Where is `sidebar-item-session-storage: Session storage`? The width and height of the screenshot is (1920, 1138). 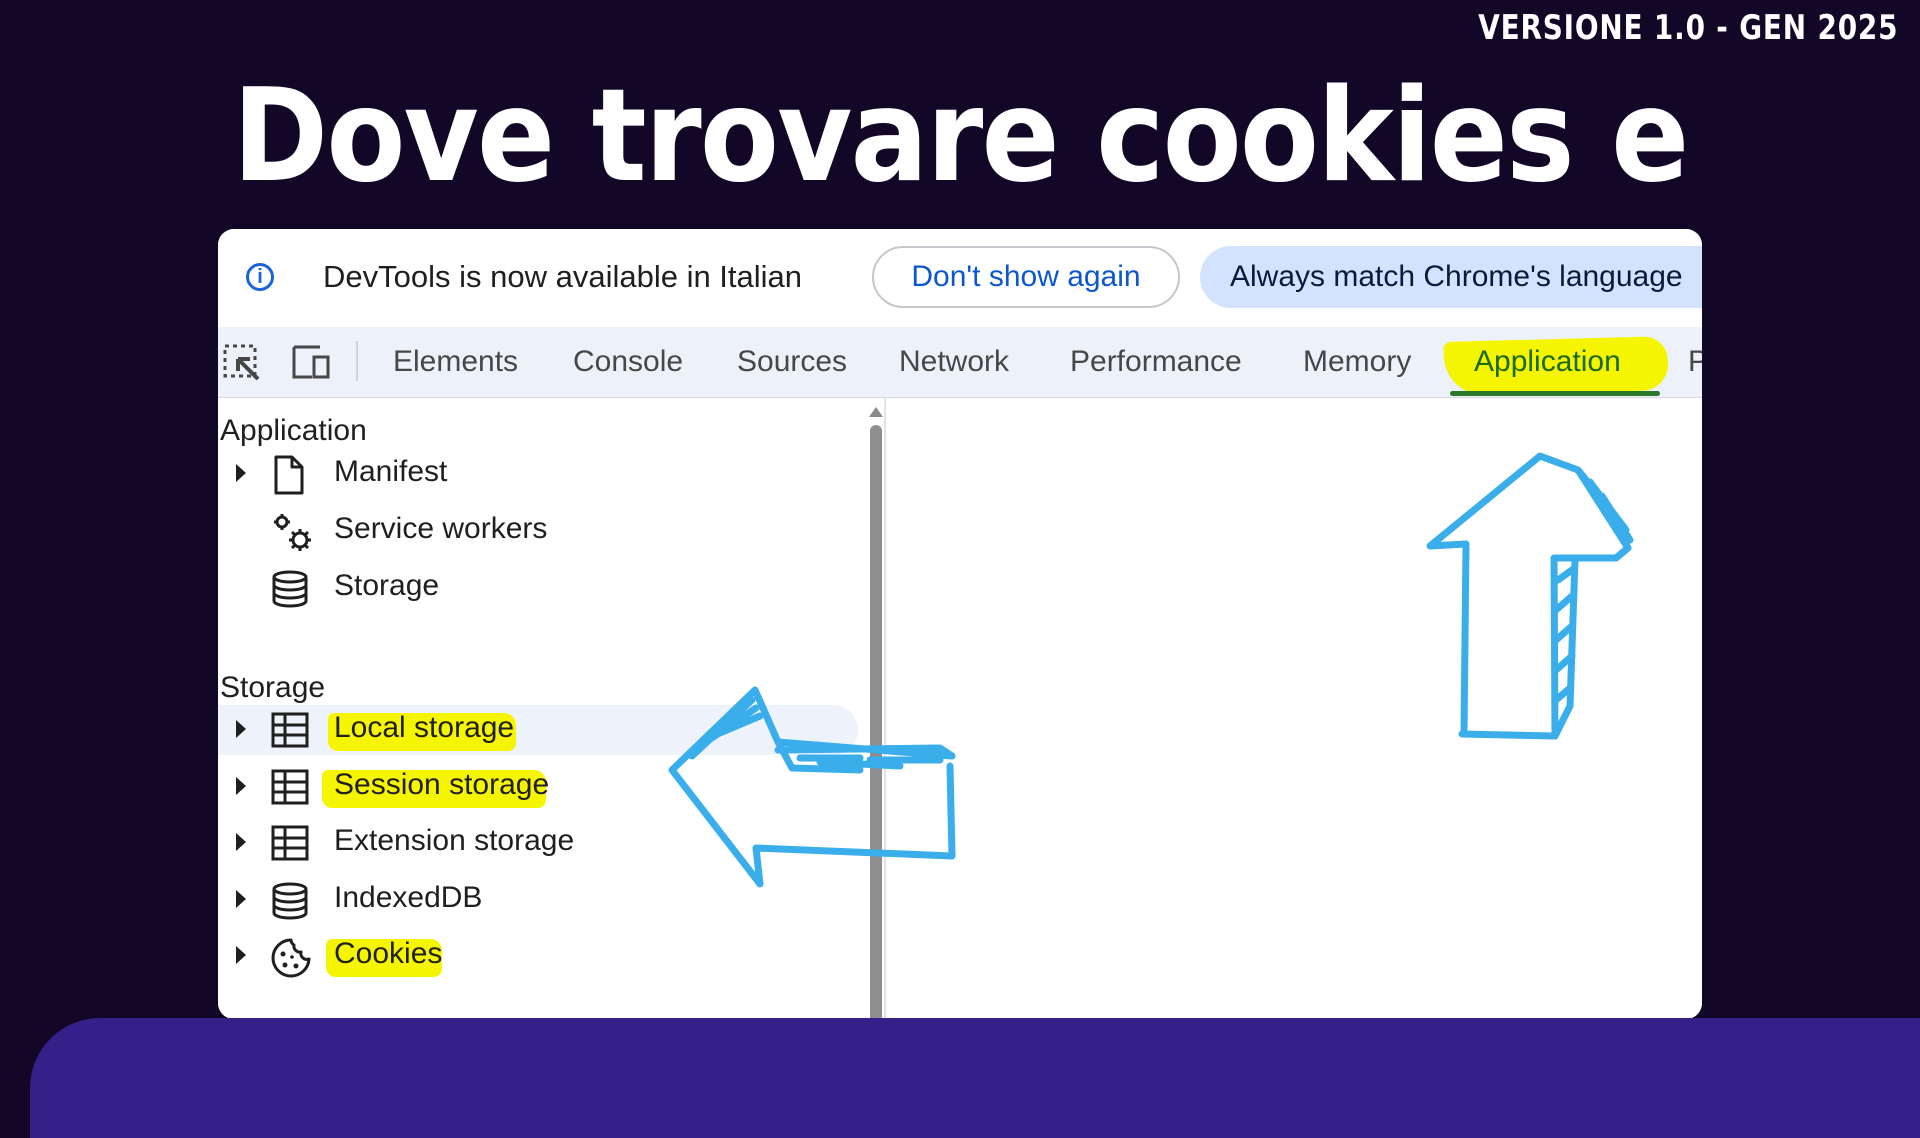 sidebar-item-session-storage: Session storage is located at coordinates (538, 787).